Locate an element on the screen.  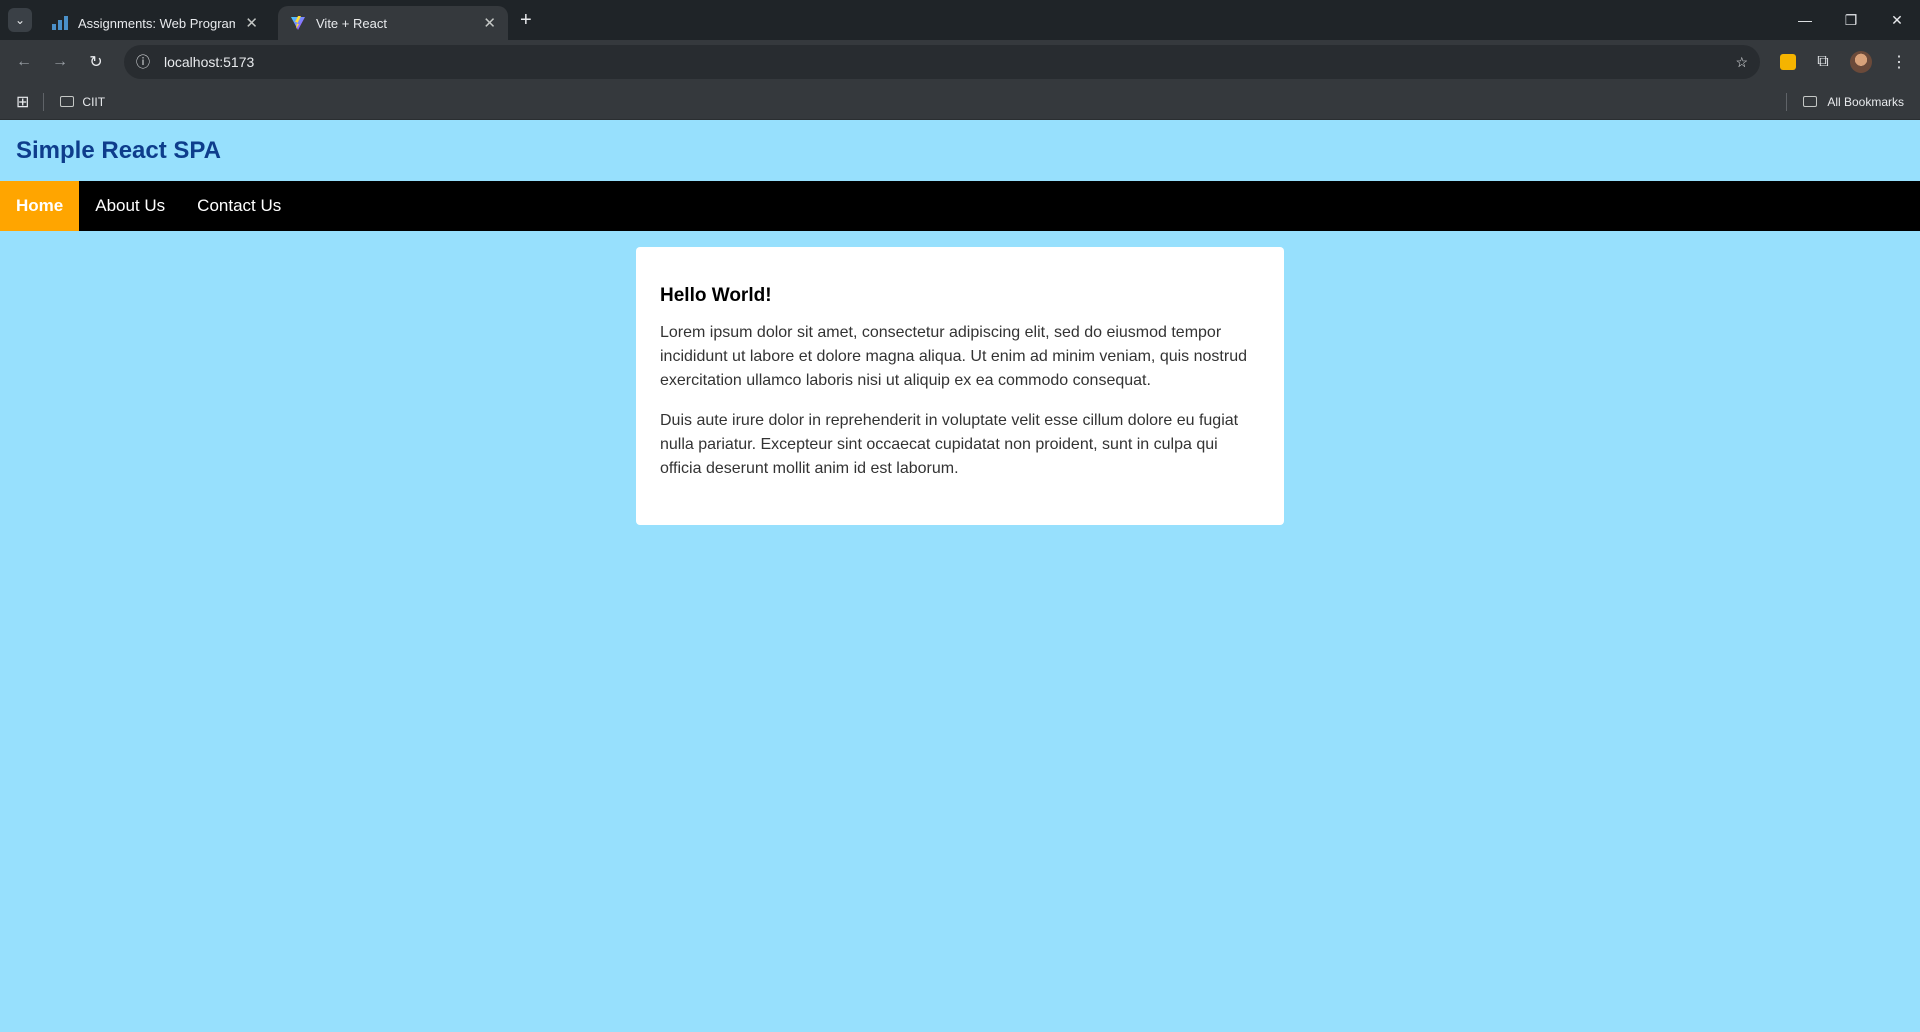
bookmark-star-icon: ☆ is located at coordinates (1741, 62).